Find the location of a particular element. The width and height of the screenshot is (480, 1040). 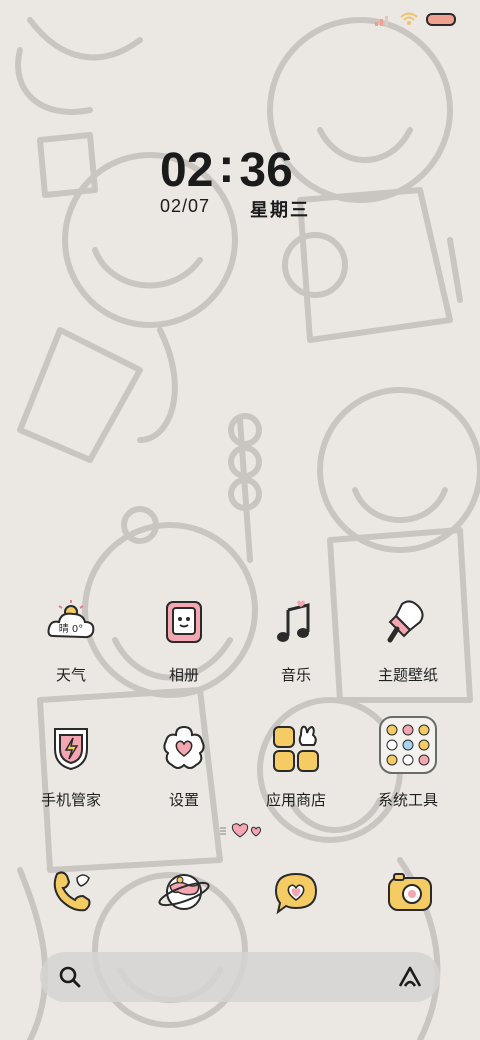

search-bar is located at coordinates (240, 977).